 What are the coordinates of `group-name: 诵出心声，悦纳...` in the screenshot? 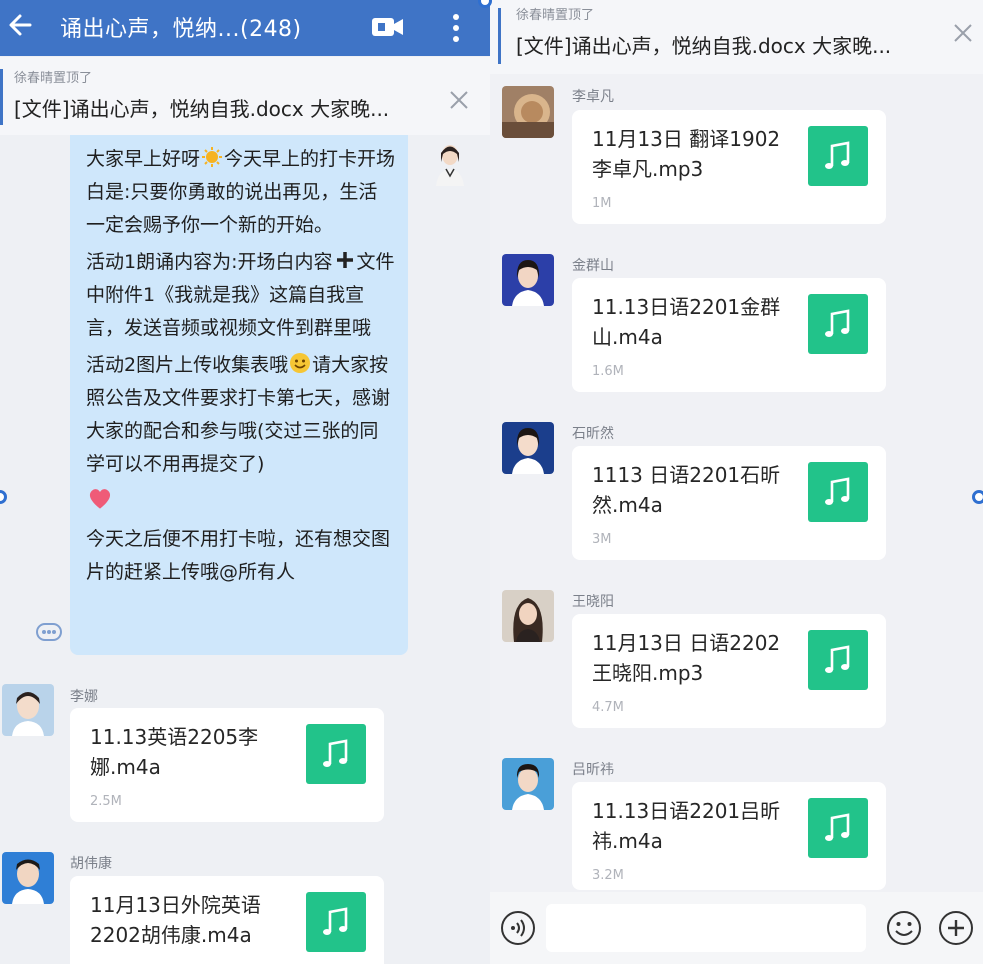 It's located at (150, 29).